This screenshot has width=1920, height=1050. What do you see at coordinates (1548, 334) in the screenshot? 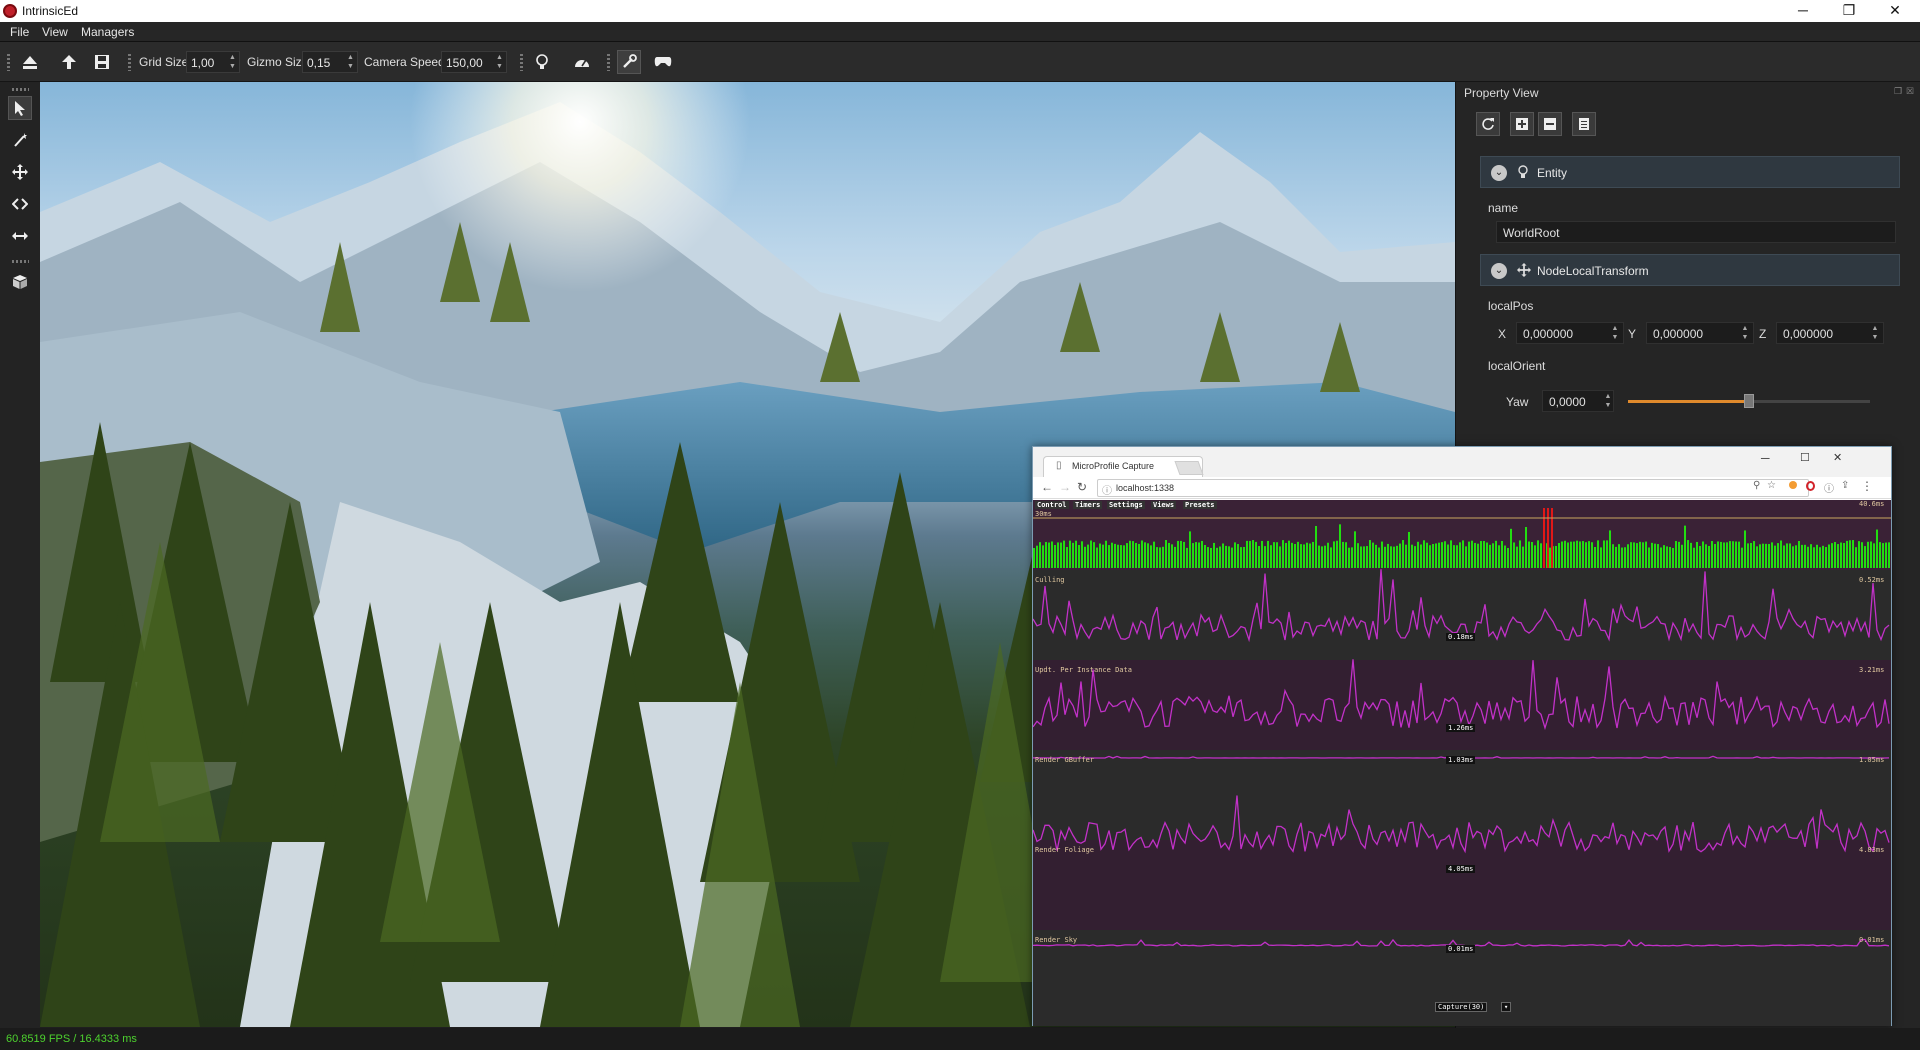
I see `local-pos-x-value: 0,000000` at bounding box center [1548, 334].